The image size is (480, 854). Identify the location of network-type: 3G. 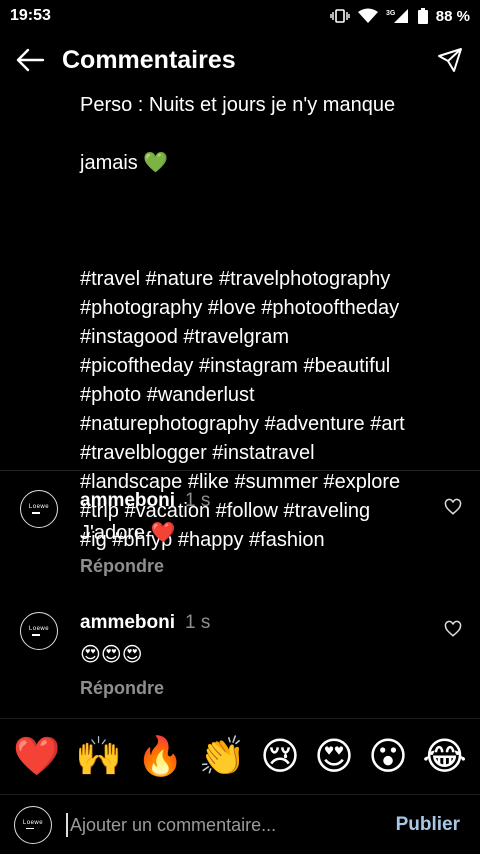
(391, 13).